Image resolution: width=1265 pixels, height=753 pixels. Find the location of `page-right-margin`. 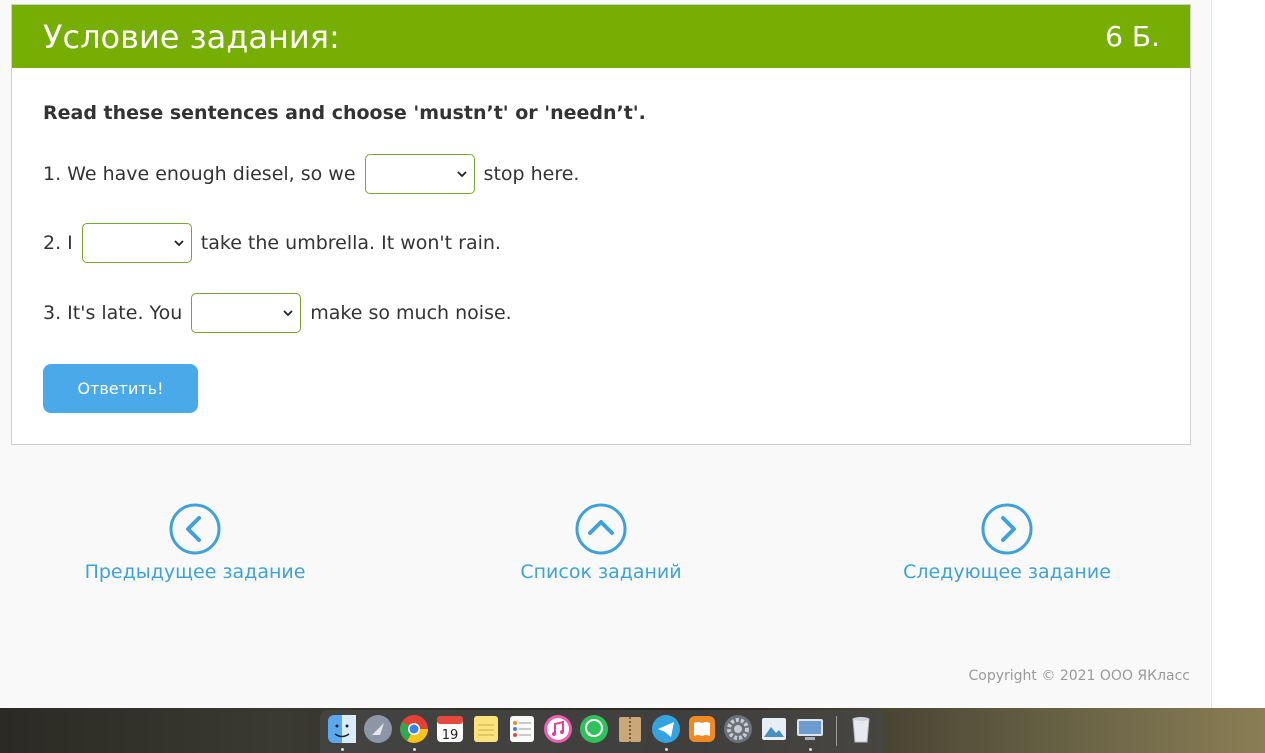

page-right-margin is located at coordinates (1238, 354).